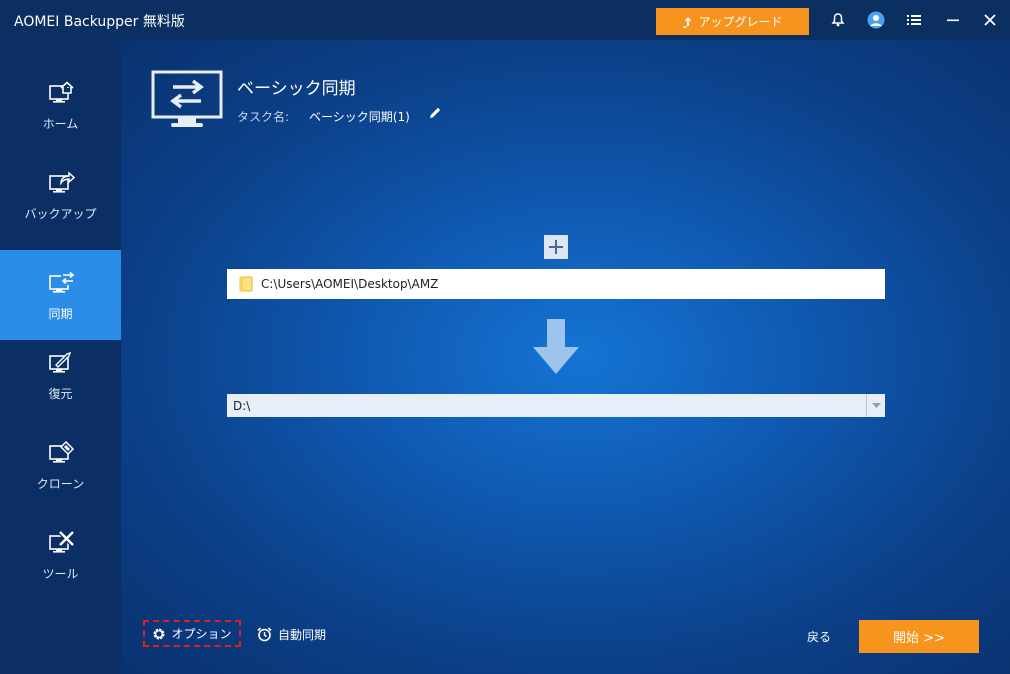 The image size is (1010, 674). Describe the element at coordinates (919, 636) in the screenshot. I see `start-button: 開始 >>` at that location.